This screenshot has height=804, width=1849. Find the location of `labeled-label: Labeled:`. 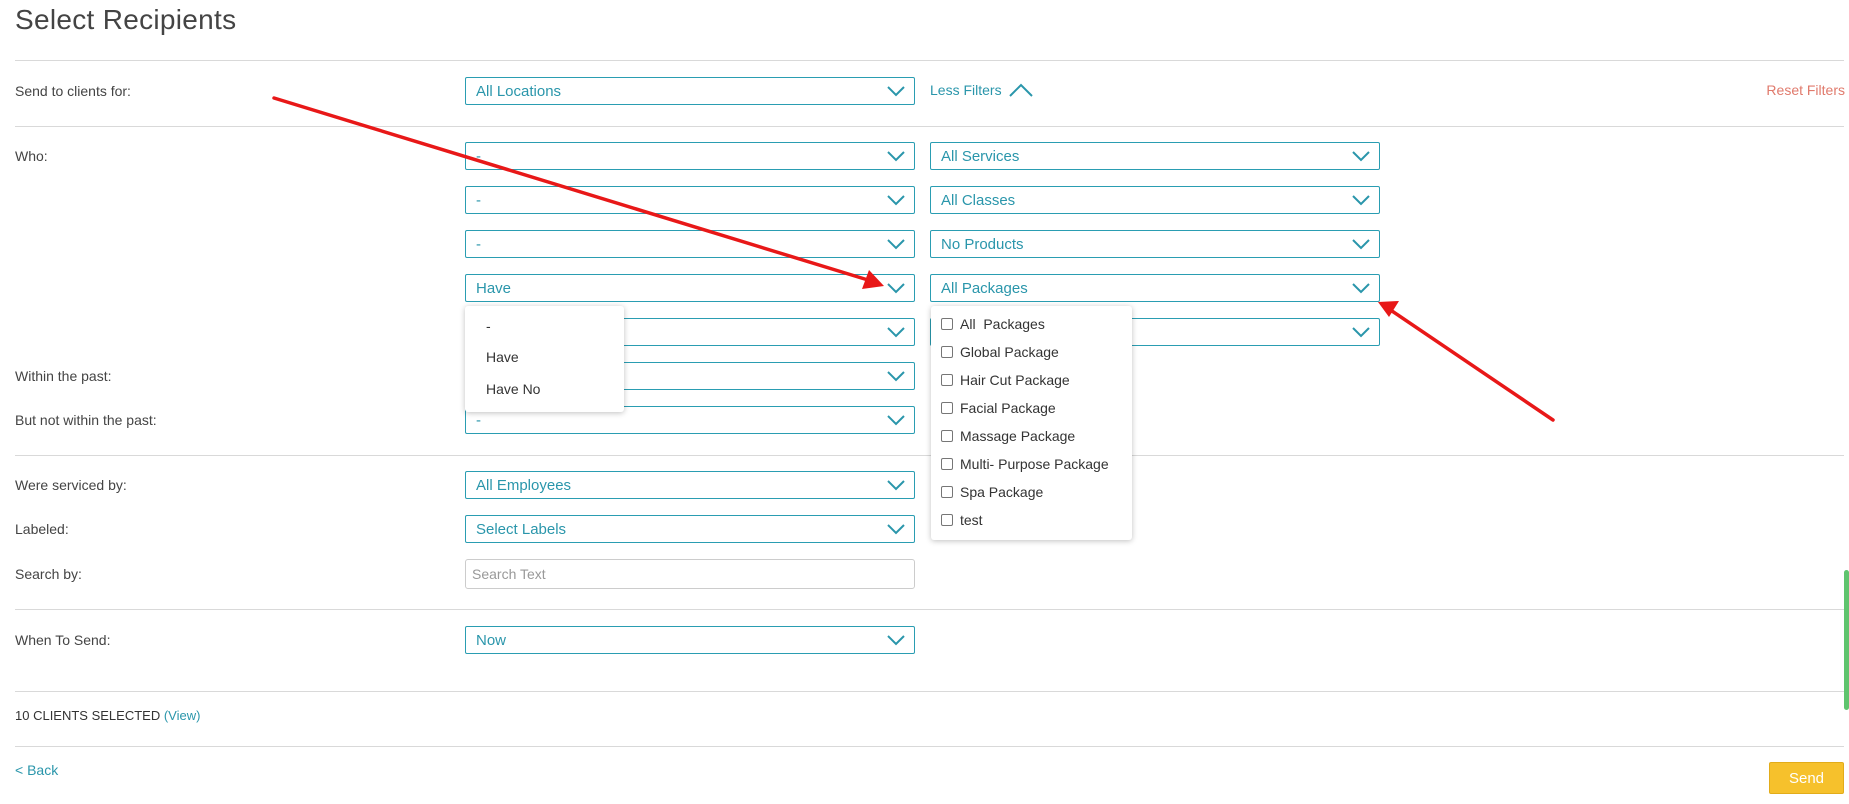

labeled-label: Labeled: is located at coordinates (42, 529).